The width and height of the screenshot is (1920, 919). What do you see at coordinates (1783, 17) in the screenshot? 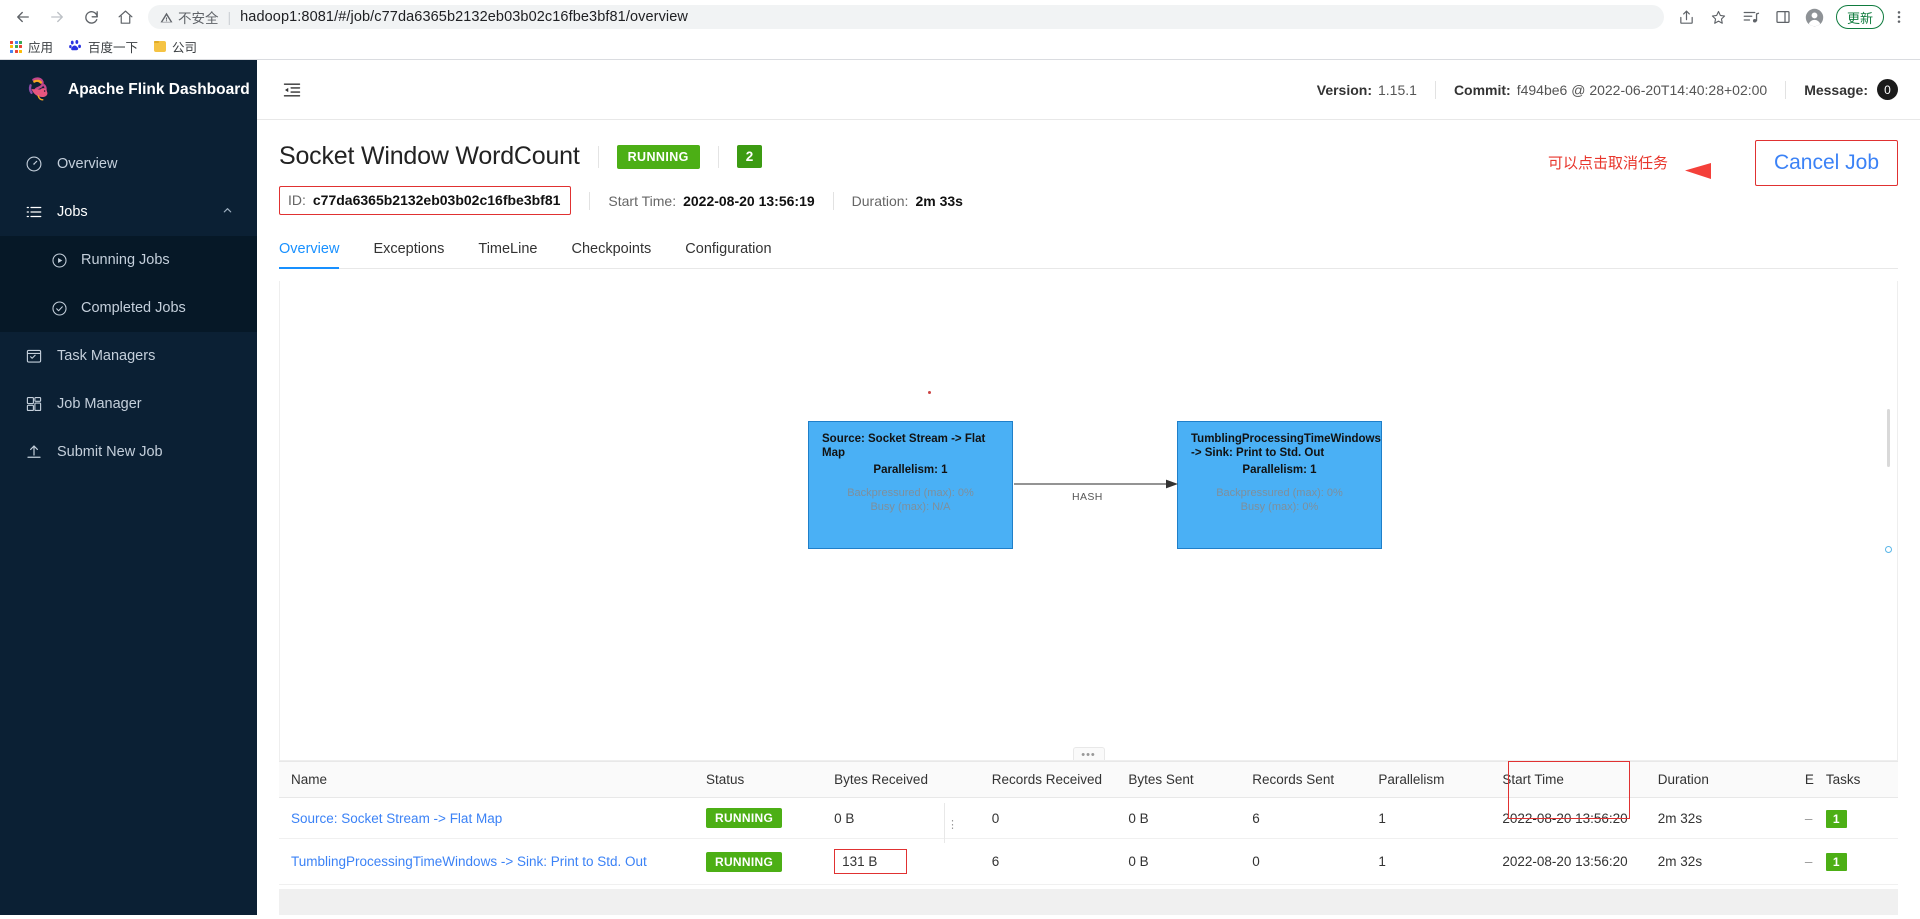
I see `side-panel-icon` at bounding box center [1783, 17].